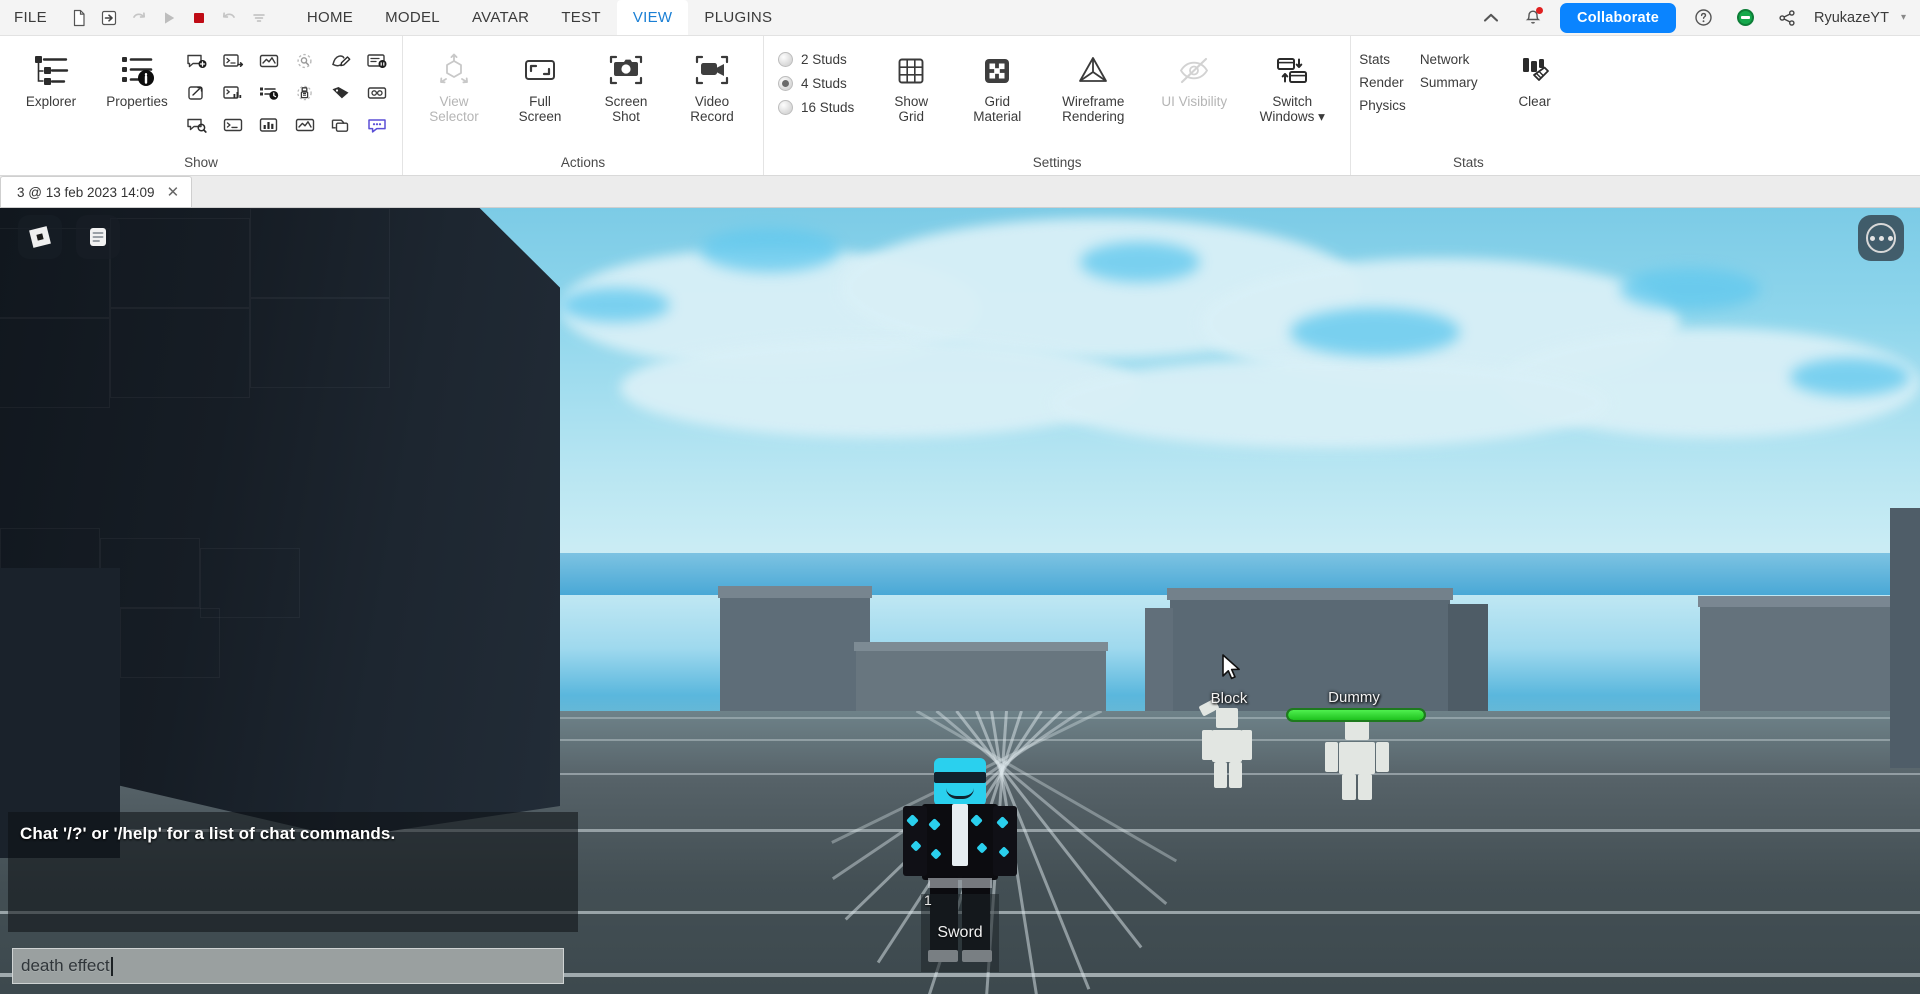  Describe the element at coordinates (139, 18) in the screenshot. I see `redo-icon` at that location.